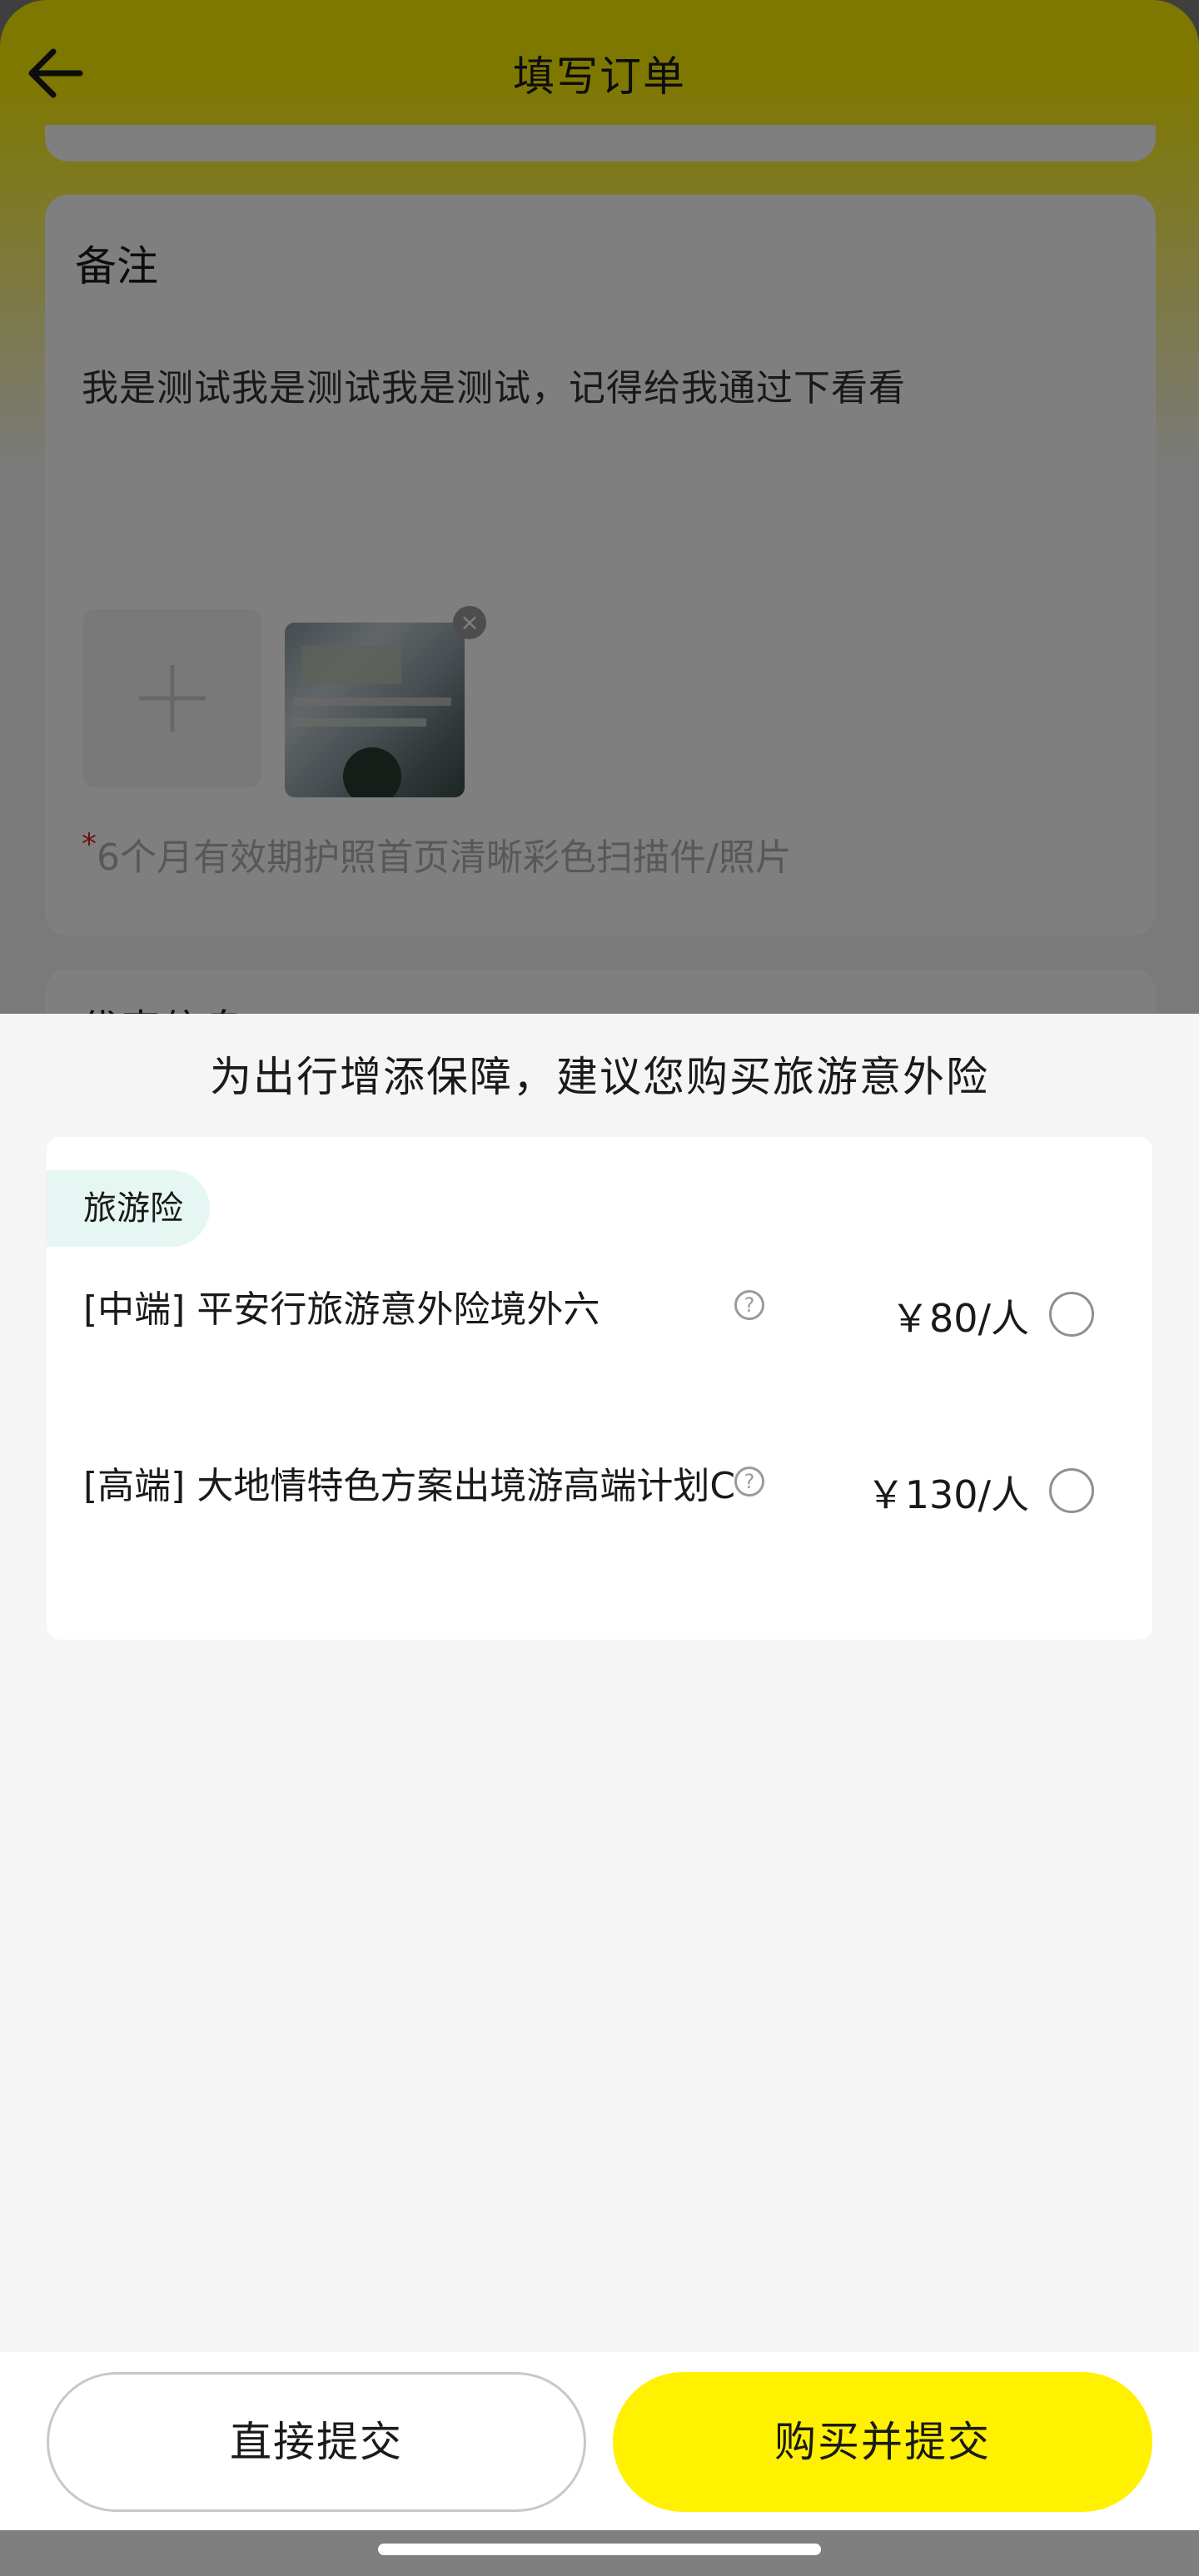 The image size is (1199, 2576). I want to click on home-indicator, so click(599, 2549).